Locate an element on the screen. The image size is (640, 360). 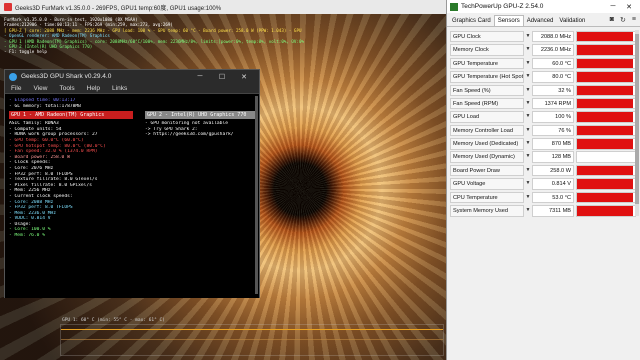
sensor-label: Fan Speed (%) is located at coordinates (487, 90).